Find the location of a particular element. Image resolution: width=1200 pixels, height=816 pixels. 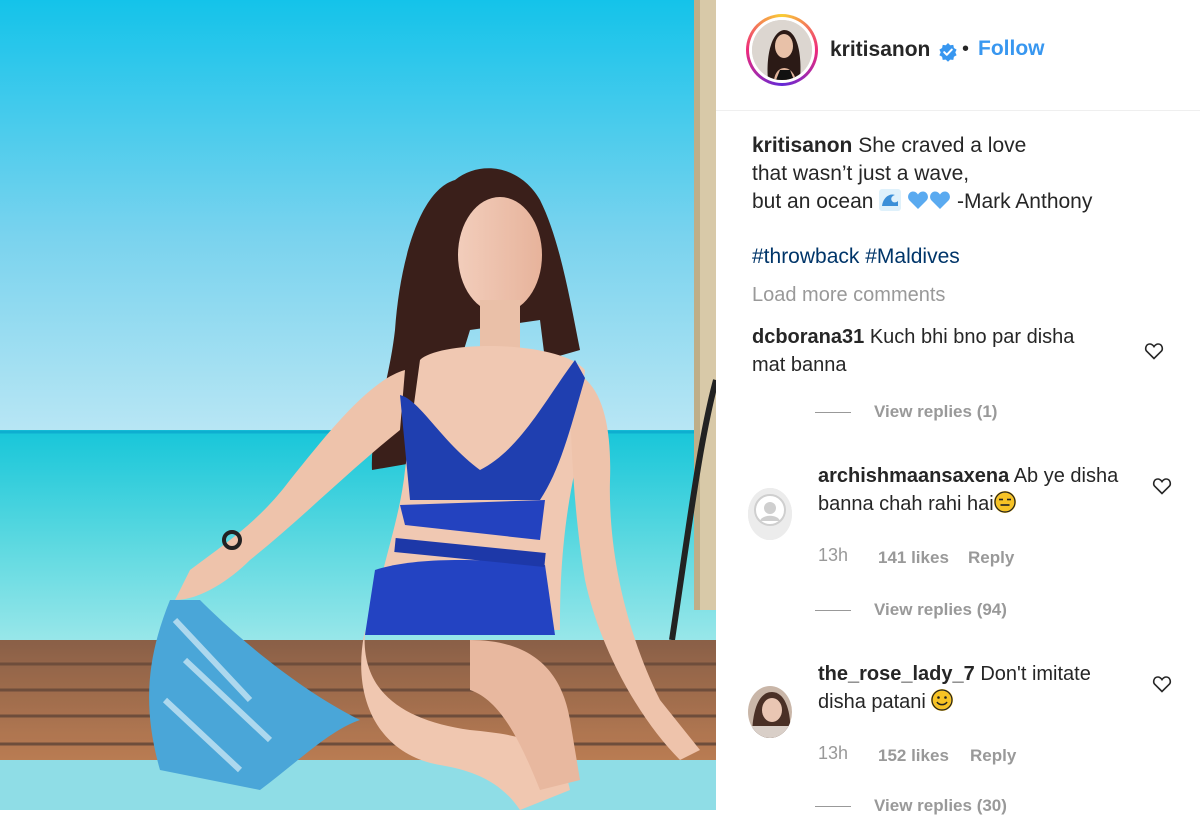

comment-text-line-1: Don't imitate is located at coordinates (1035, 674).